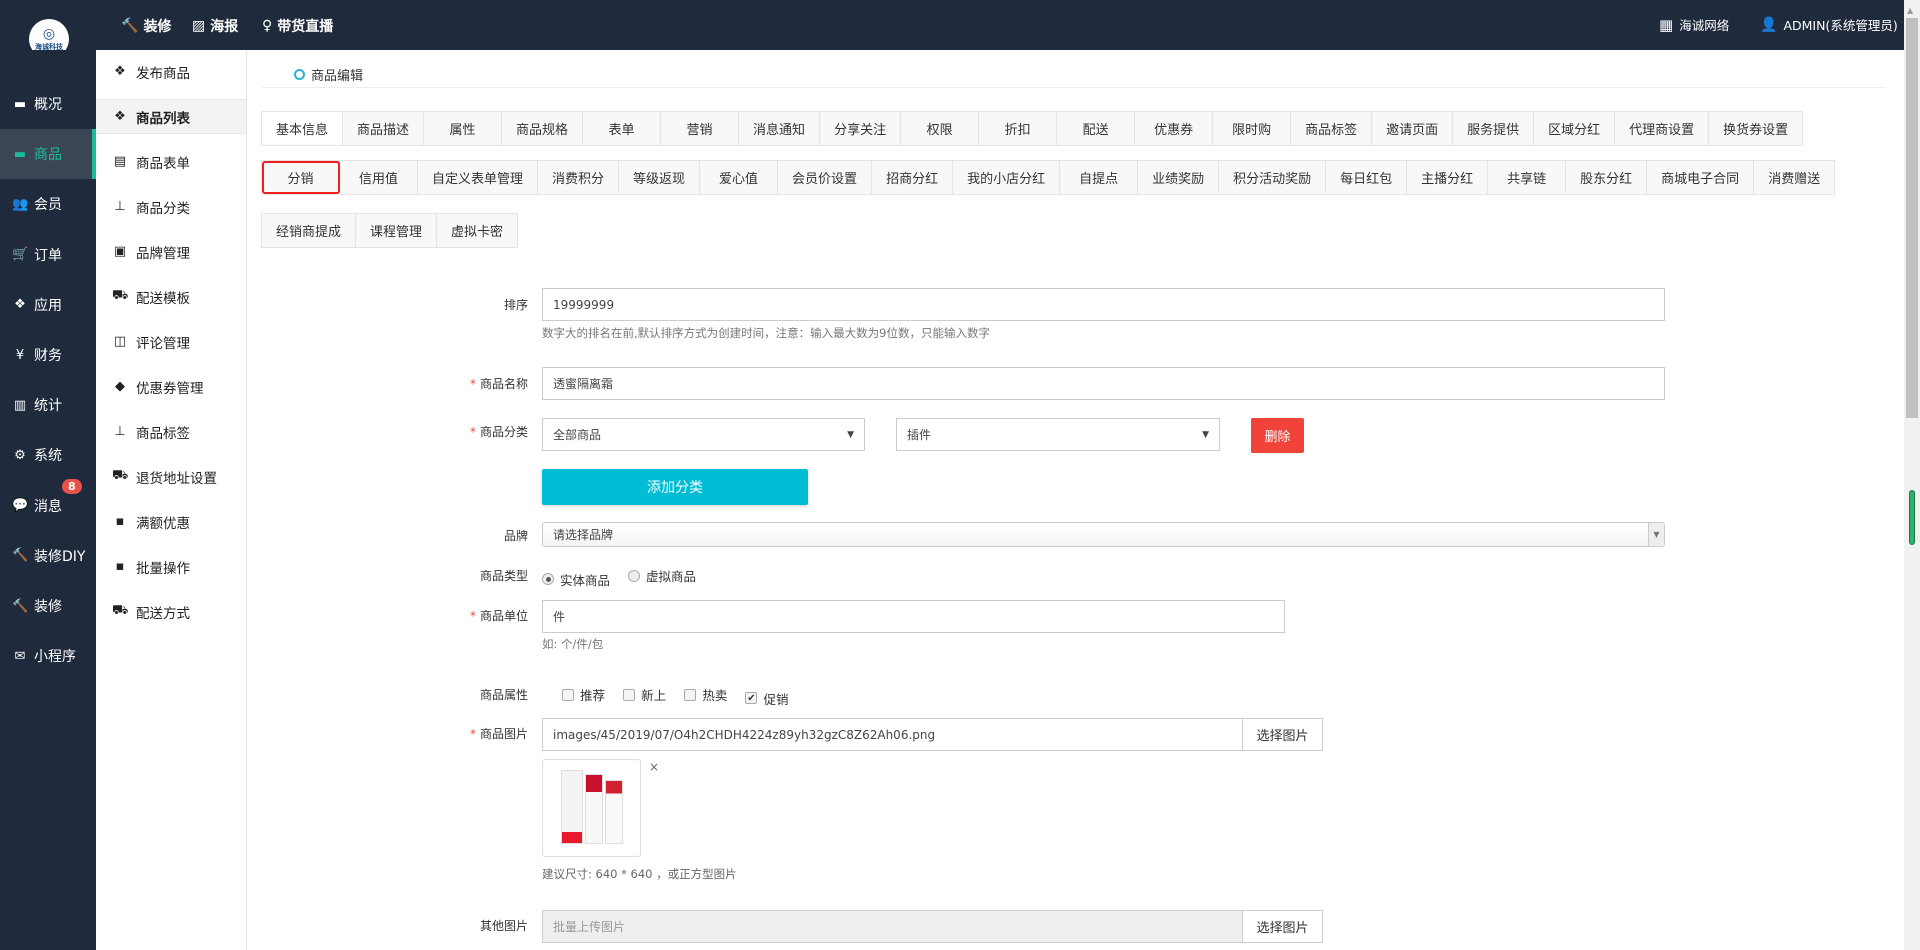 This screenshot has width=1920, height=950. What do you see at coordinates (1795, 177) in the screenshot?
I see `tab-row2-17: 消费赠送` at bounding box center [1795, 177].